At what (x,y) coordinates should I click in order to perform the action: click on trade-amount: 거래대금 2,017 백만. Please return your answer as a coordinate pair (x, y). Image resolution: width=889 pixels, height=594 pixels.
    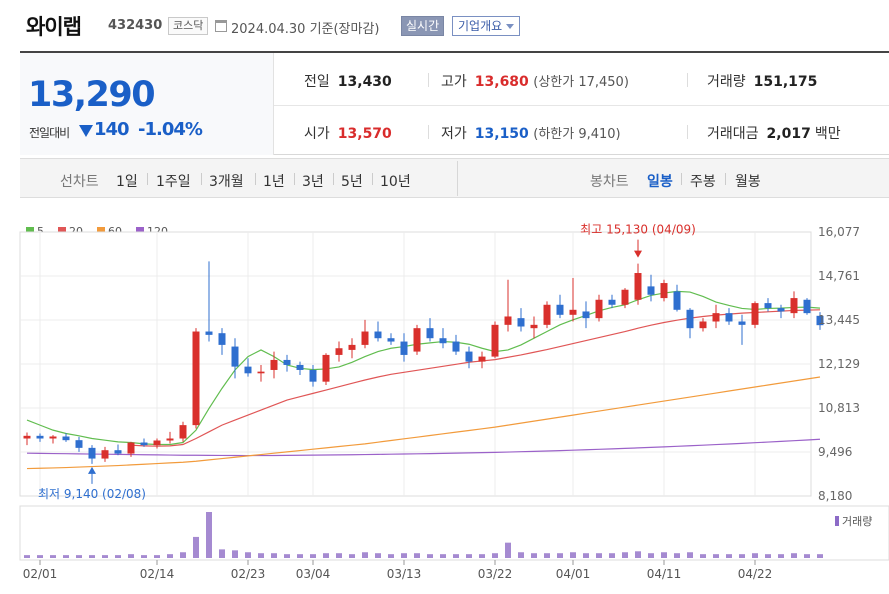
    Looking at the image, I should click on (774, 133).